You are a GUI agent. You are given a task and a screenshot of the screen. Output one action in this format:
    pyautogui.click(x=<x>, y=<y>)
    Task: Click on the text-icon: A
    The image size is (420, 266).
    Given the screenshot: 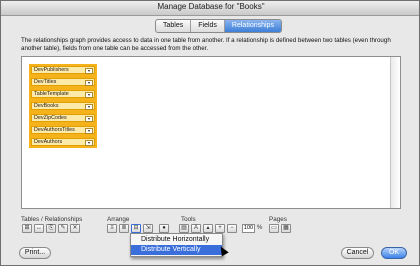 What is the action you would take?
    pyautogui.click(x=196, y=228)
    